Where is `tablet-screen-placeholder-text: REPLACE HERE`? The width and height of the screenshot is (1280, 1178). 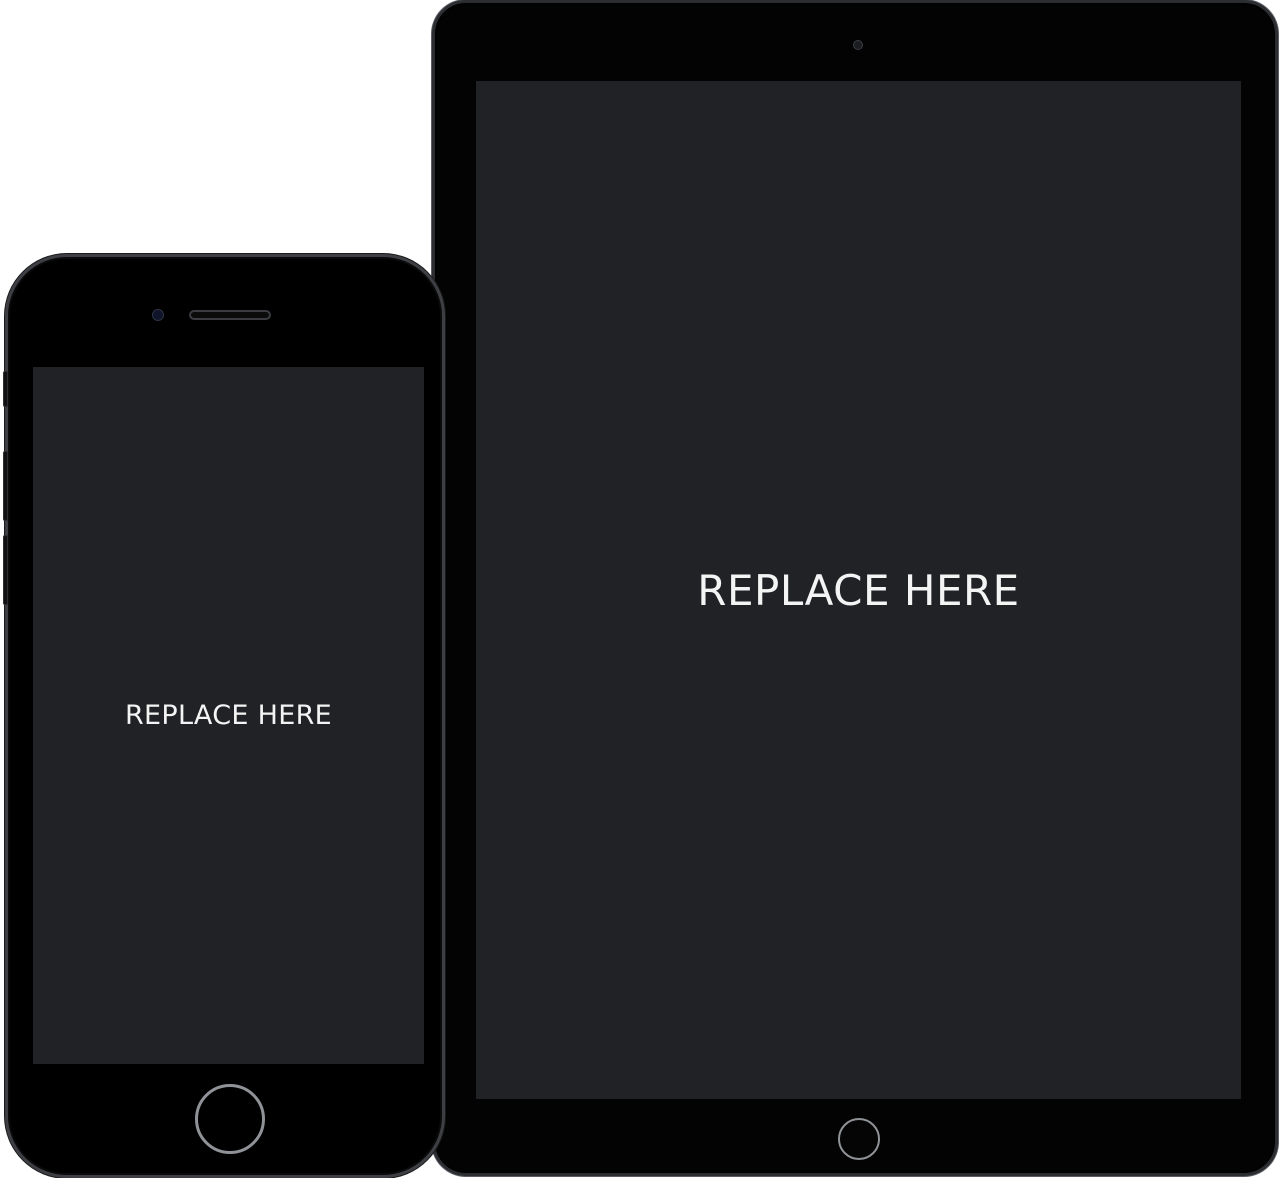 tablet-screen-placeholder-text: REPLACE HERE is located at coordinates (858, 590).